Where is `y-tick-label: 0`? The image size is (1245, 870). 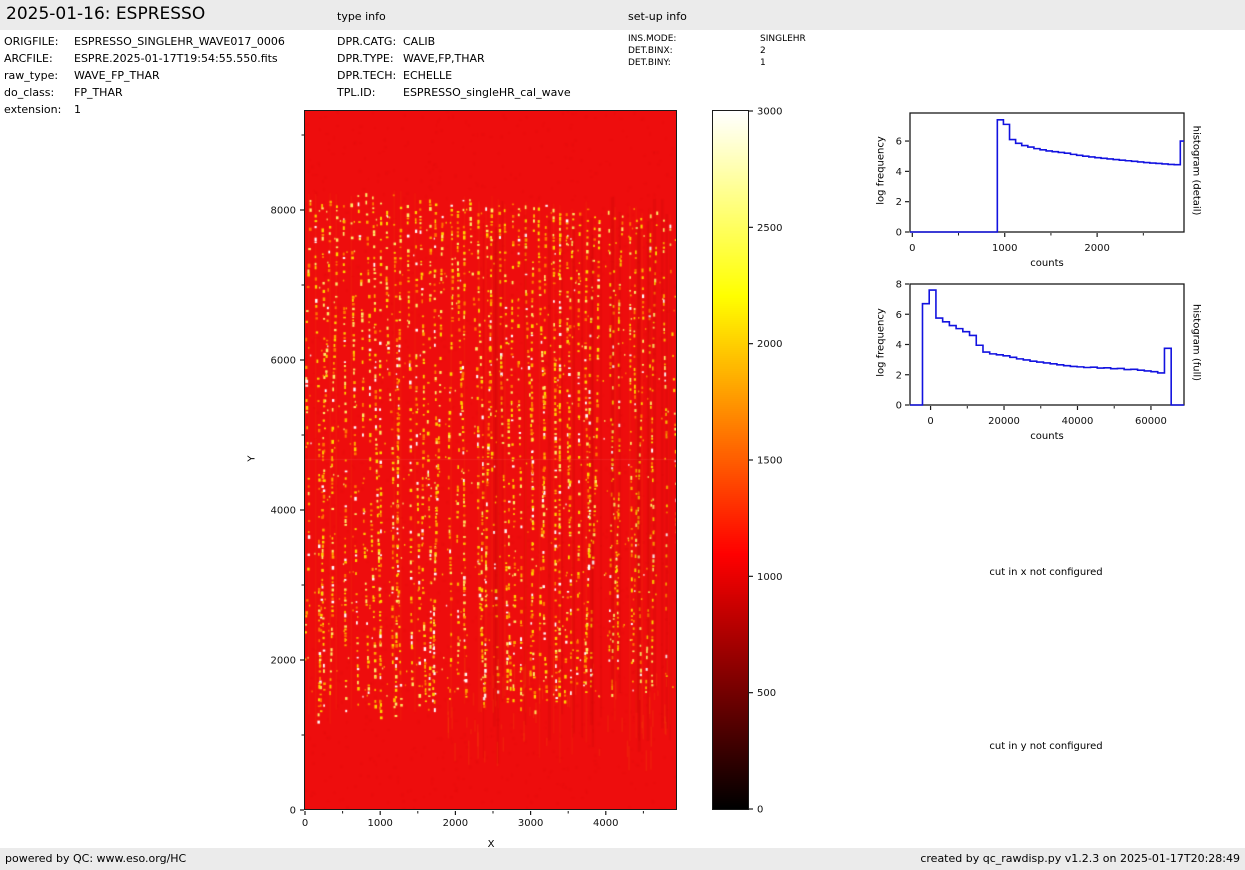 y-tick-label: 0 is located at coordinates (293, 811).